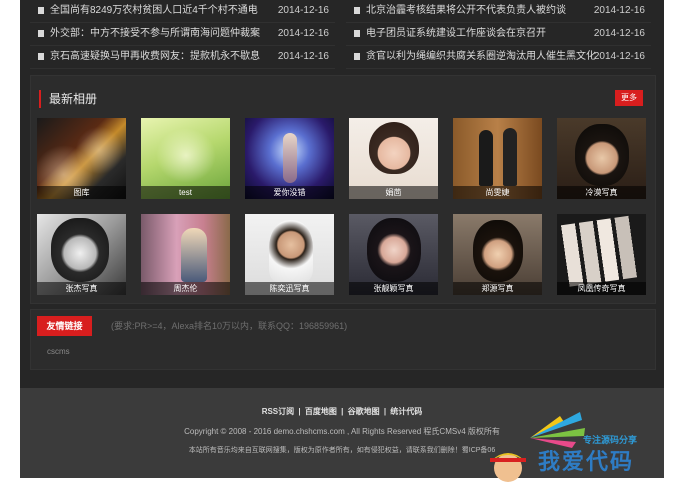 The image size is (674, 488). What do you see at coordinates (393, 288) in the screenshot?
I see `album-caption: 张靓颖写真` at bounding box center [393, 288].